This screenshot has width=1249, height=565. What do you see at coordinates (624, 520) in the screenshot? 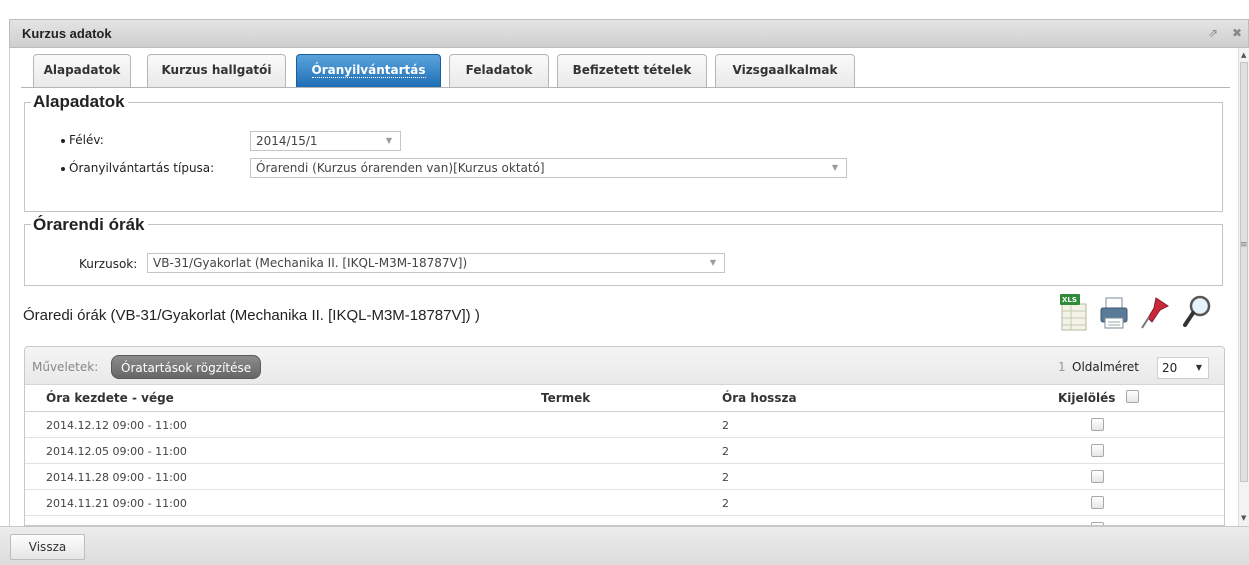
I see `table-row-partial` at bounding box center [624, 520].